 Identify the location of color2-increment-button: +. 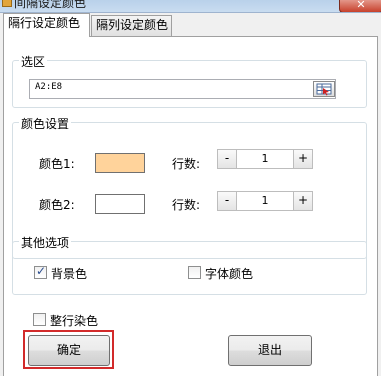
(303, 201).